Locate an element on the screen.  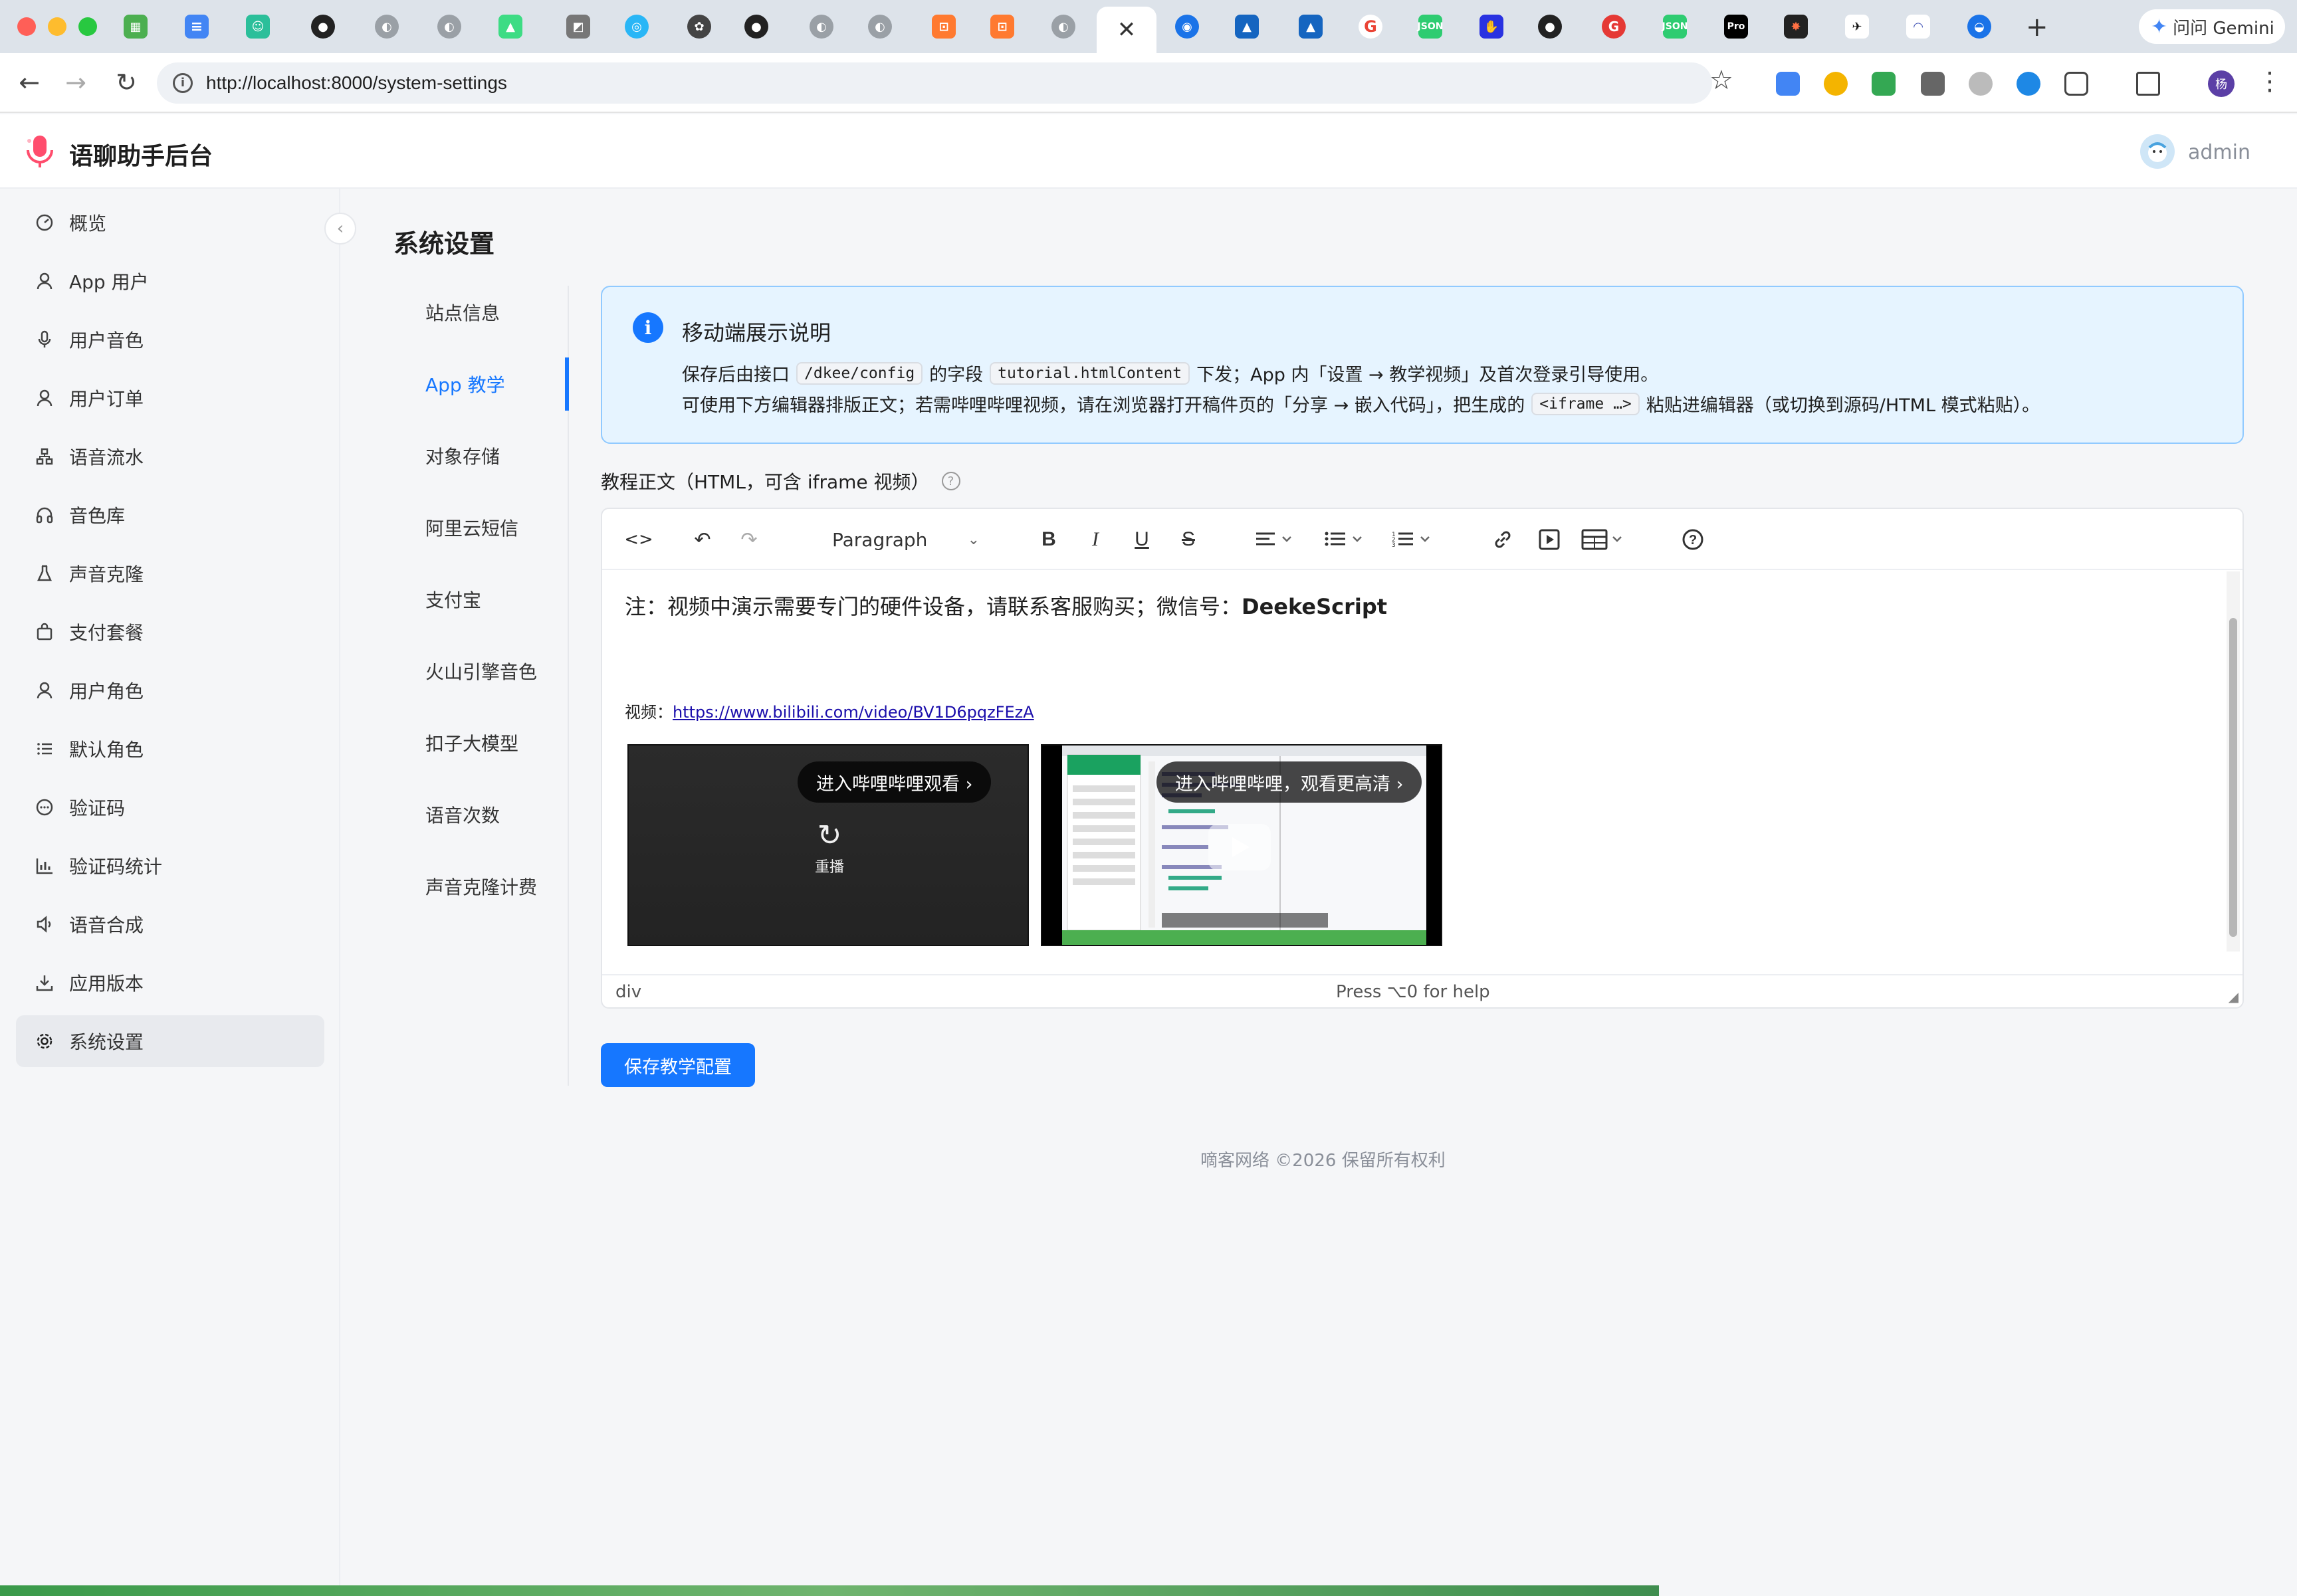
user-name: admin is located at coordinates (2219, 152).